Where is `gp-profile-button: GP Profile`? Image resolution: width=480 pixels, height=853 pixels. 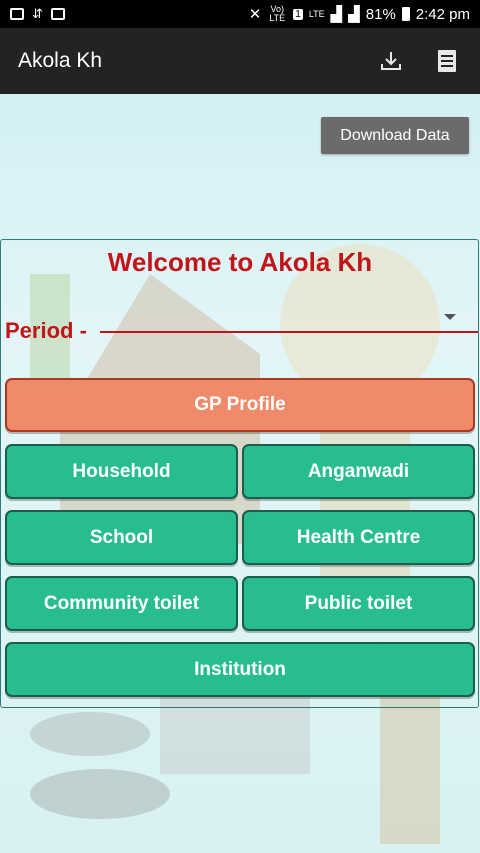
gp-profile-button: GP Profile is located at coordinates (240, 405).